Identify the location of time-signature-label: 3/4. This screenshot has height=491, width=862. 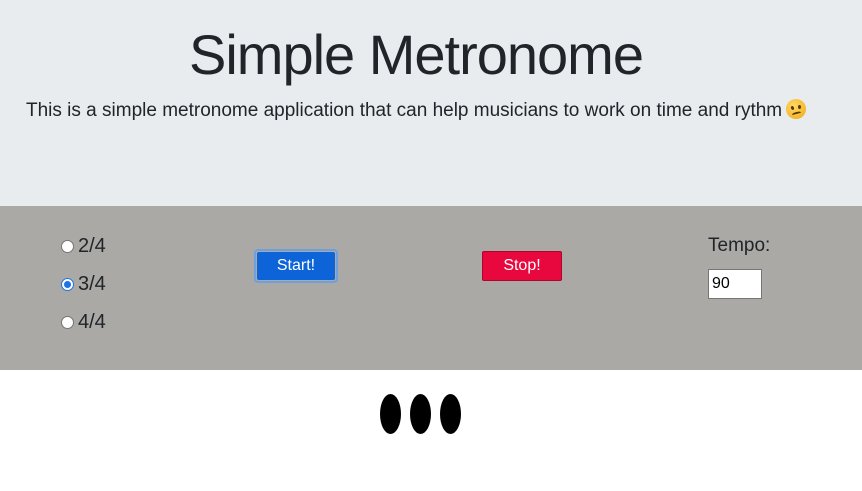
(92, 283).